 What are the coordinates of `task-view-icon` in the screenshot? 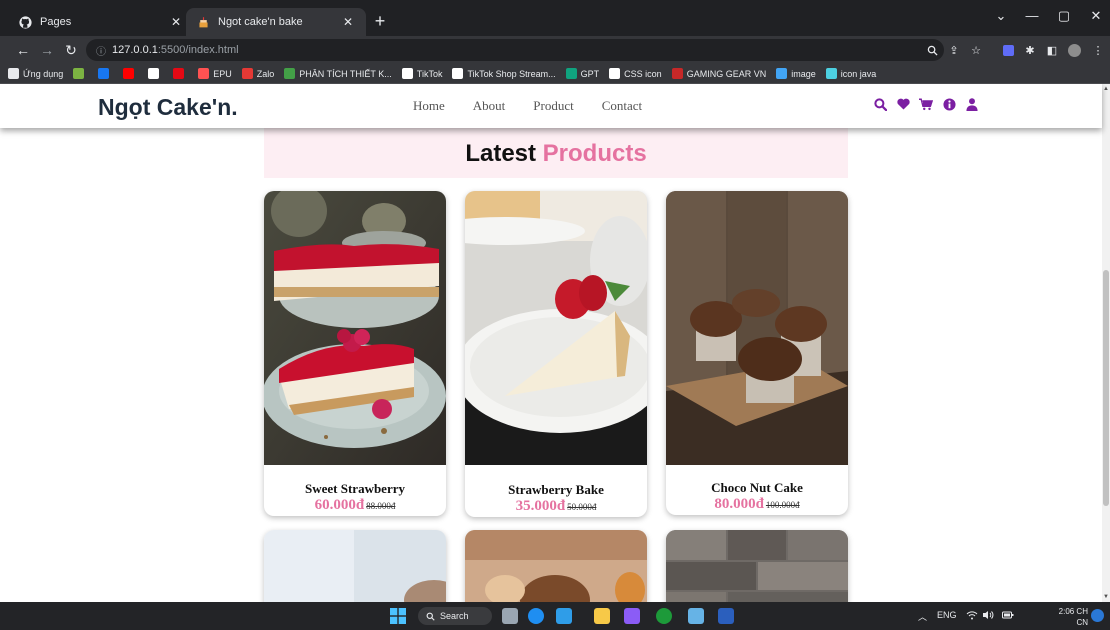 It's located at (510, 616).